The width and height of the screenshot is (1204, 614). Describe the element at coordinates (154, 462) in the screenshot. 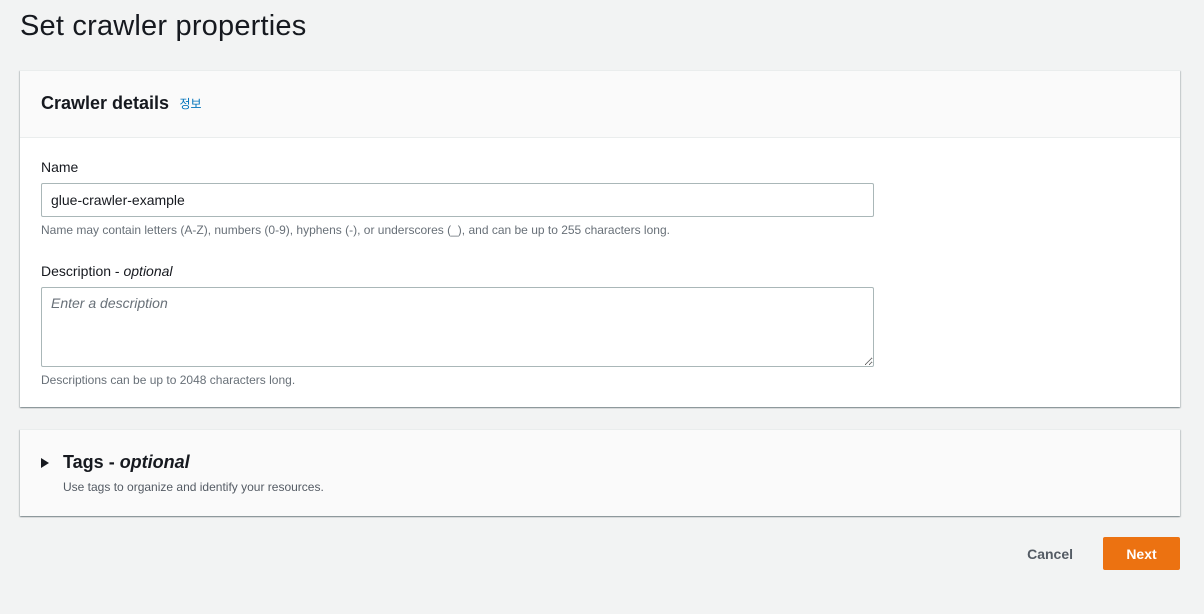

I see `tags-optional-label: optional` at that location.